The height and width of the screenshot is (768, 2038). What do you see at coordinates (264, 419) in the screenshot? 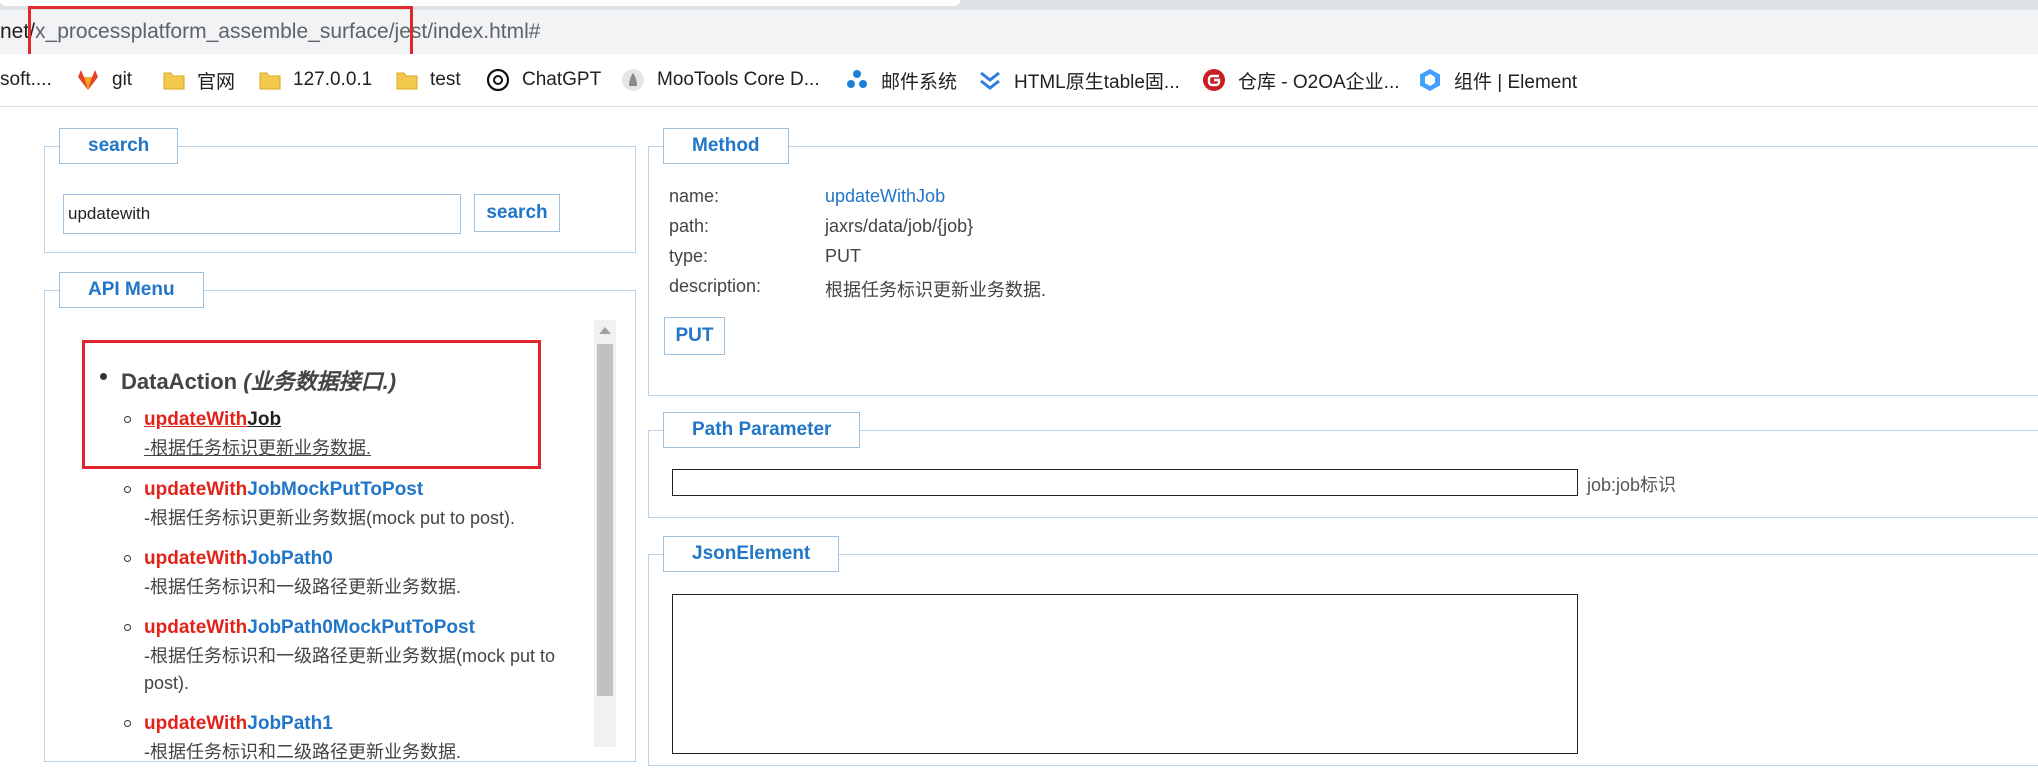
I see `api-item-name-rest: Job` at bounding box center [264, 419].